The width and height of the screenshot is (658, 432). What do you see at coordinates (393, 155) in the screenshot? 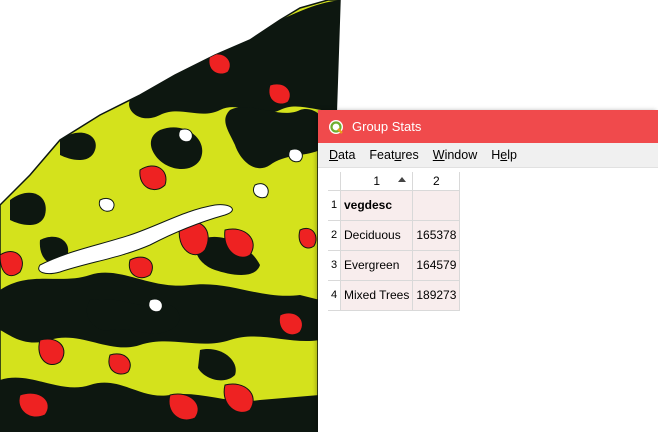
I see `menu-features: Features` at bounding box center [393, 155].